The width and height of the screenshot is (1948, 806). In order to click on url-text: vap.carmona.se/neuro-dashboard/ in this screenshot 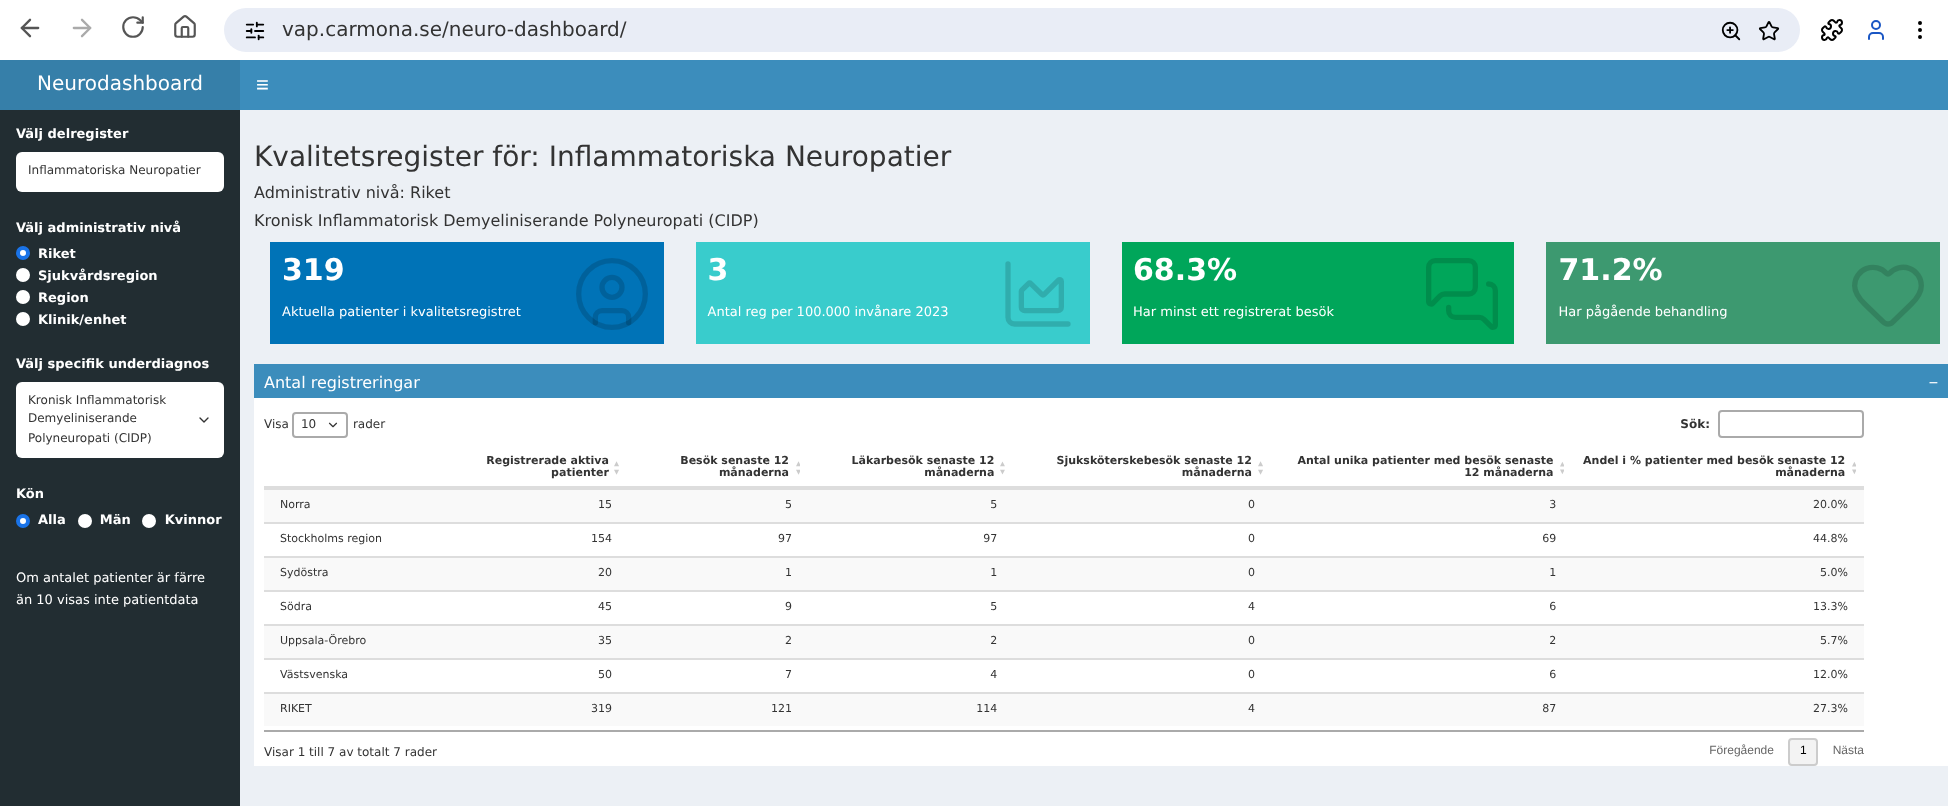, I will do `click(455, 30)`.